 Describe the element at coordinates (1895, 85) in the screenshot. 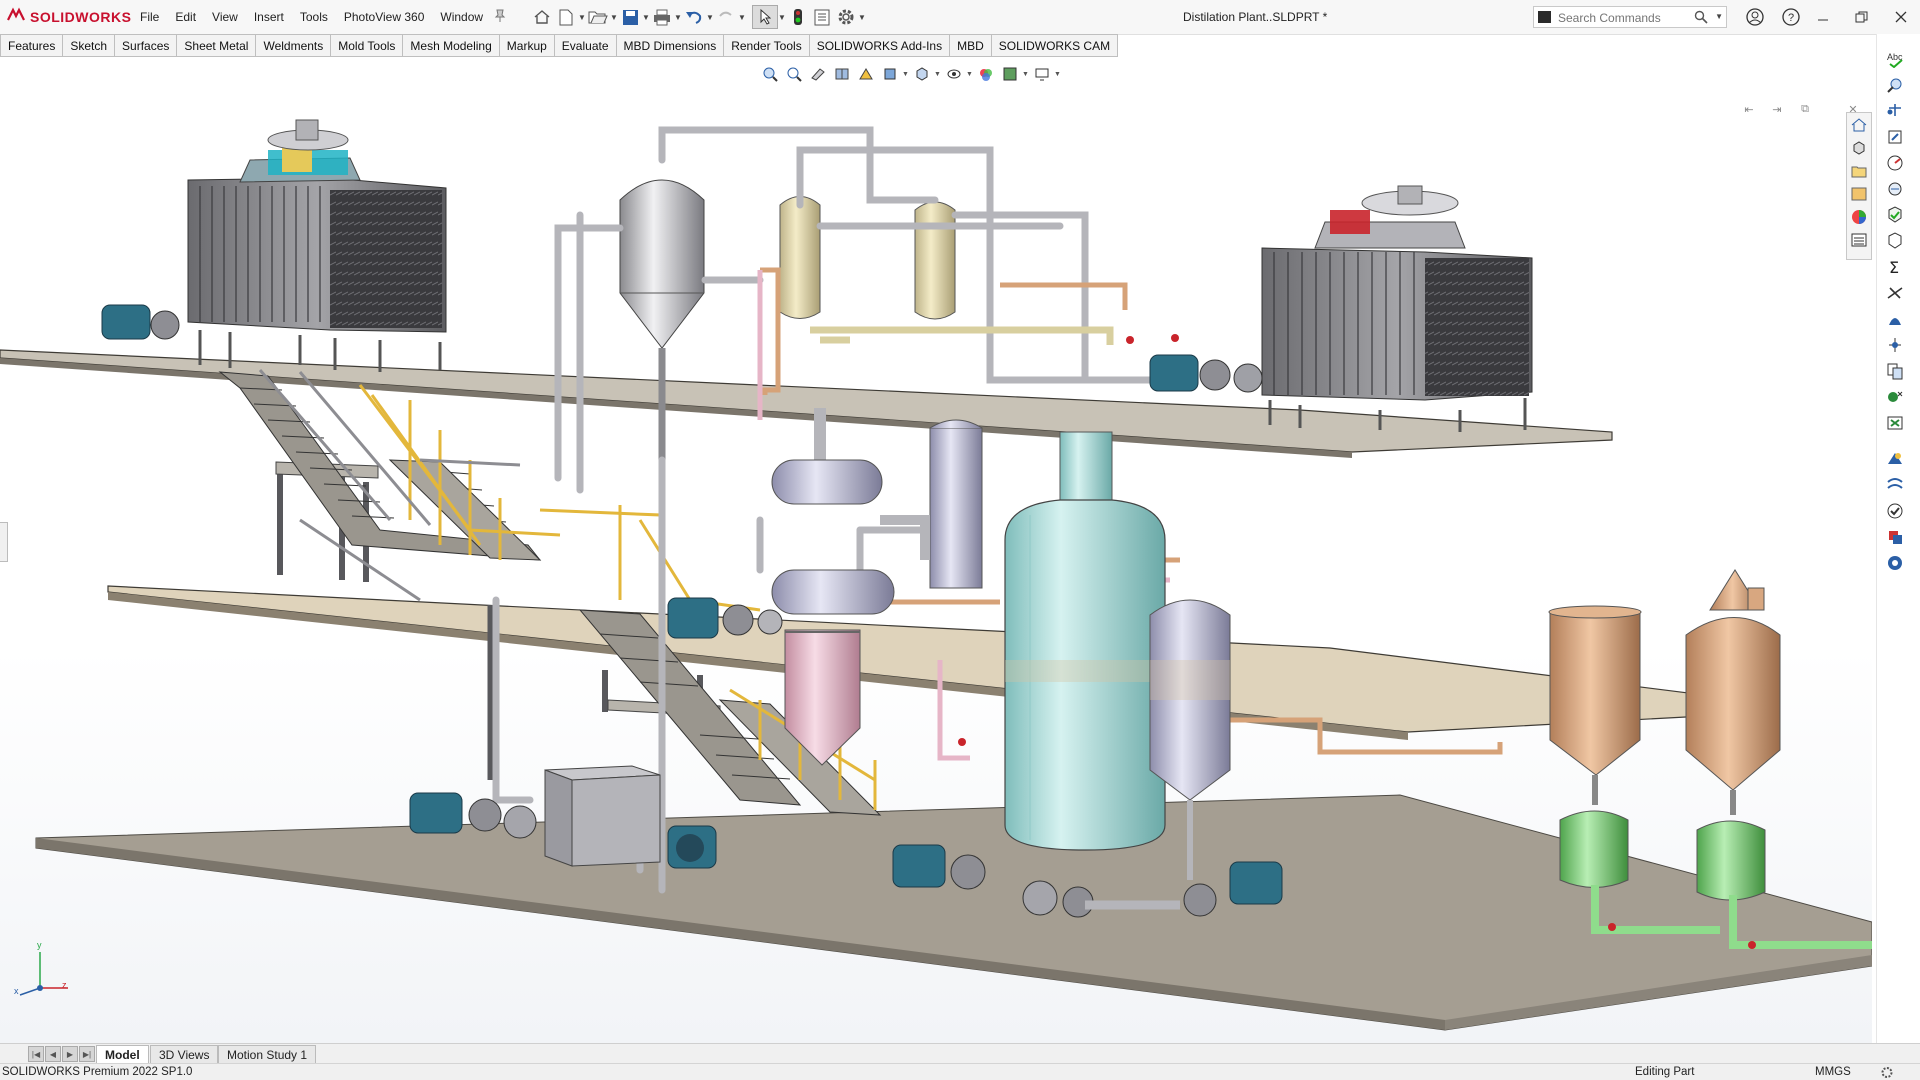

I see `measure-icon` at that location.